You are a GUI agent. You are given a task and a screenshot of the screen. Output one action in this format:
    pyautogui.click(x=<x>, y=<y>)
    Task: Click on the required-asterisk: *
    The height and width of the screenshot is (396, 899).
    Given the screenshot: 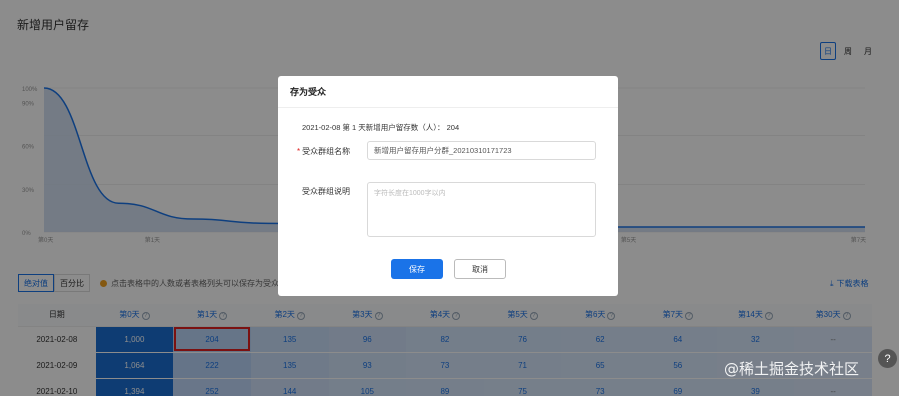 What is the action you would take?
    pyautogui.click(x=299, y=151)
    